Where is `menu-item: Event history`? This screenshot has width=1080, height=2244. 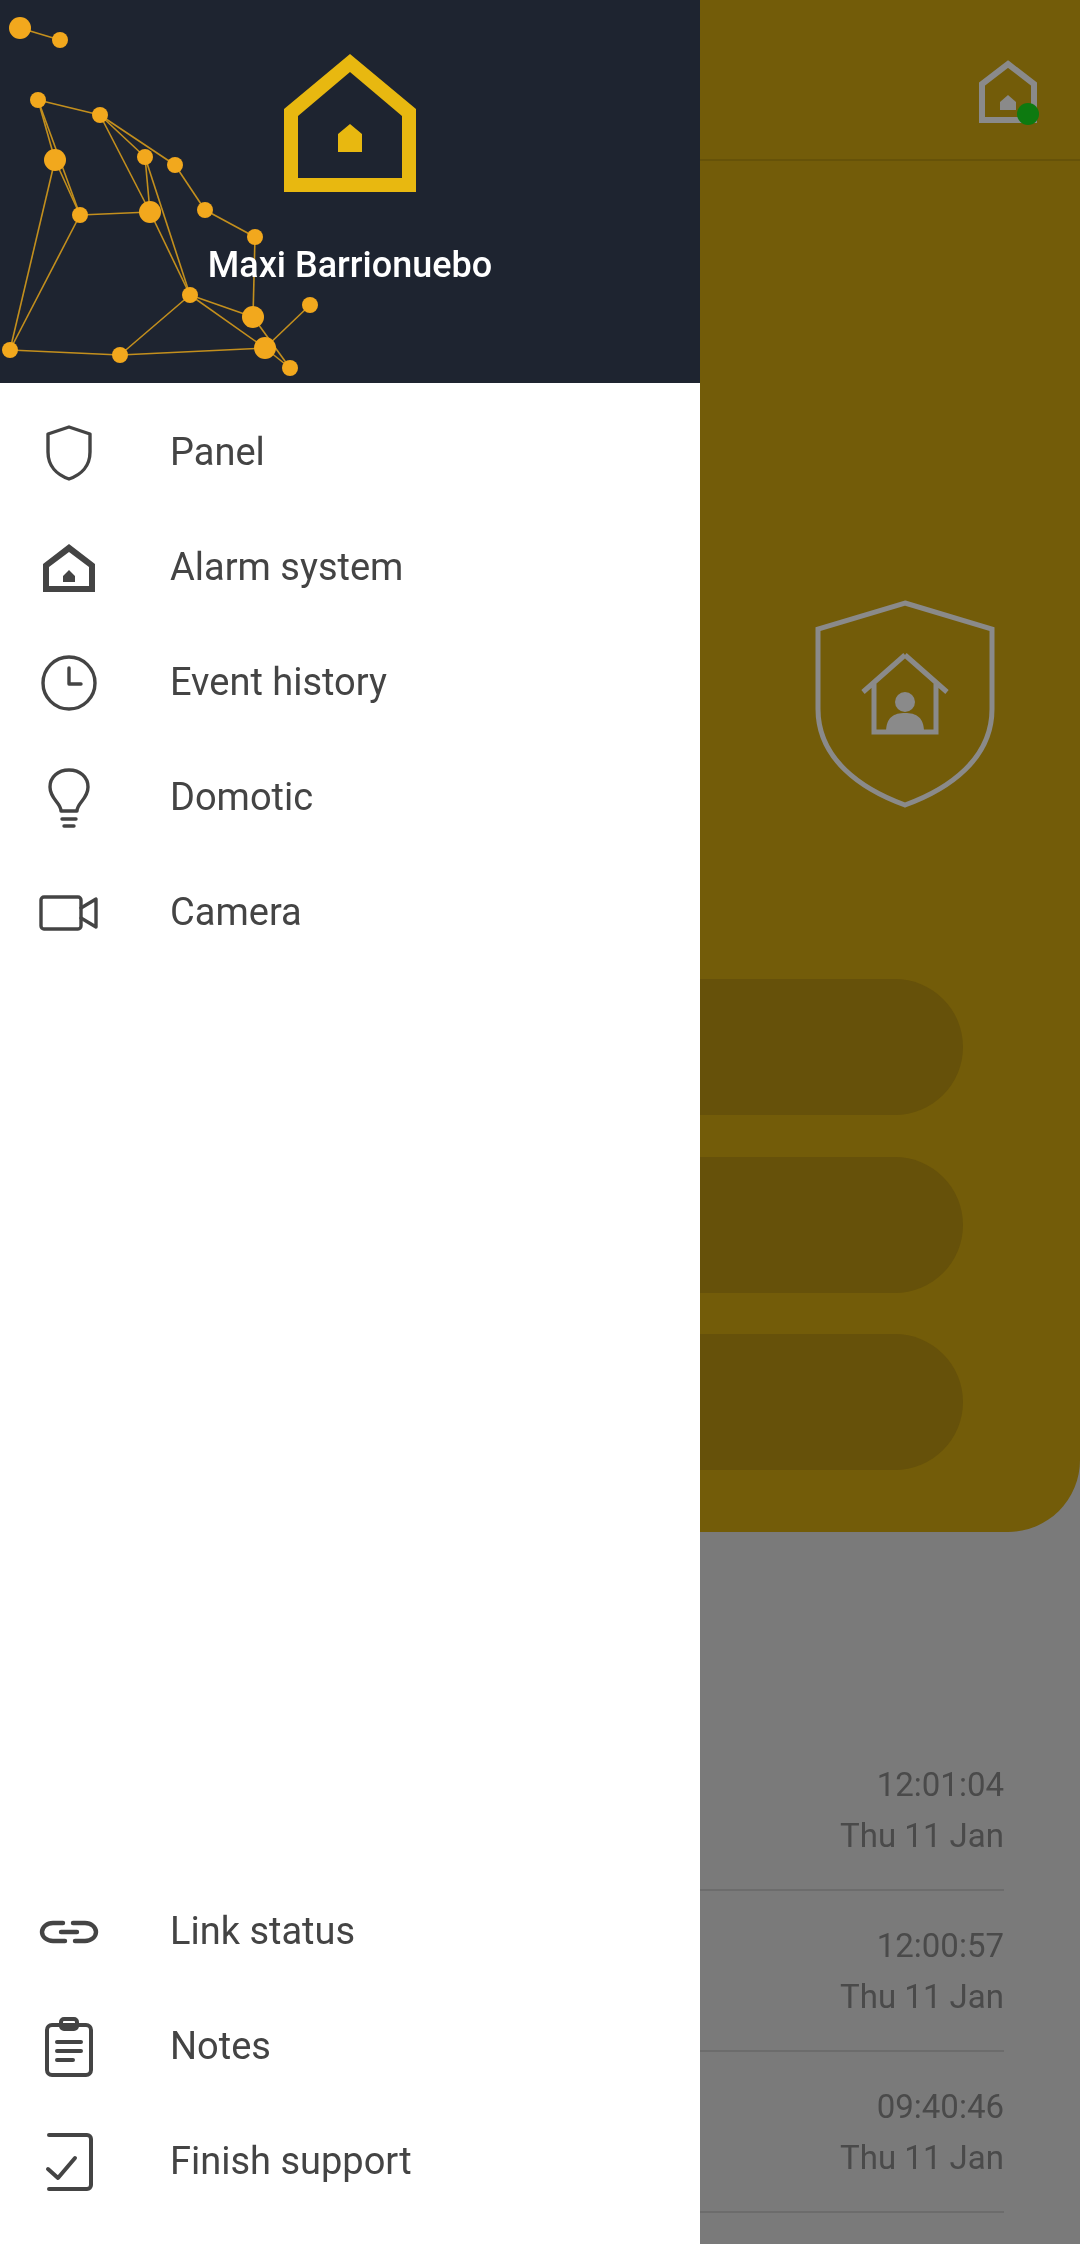 menu-item: Event history is located at coordinates (350, 682).